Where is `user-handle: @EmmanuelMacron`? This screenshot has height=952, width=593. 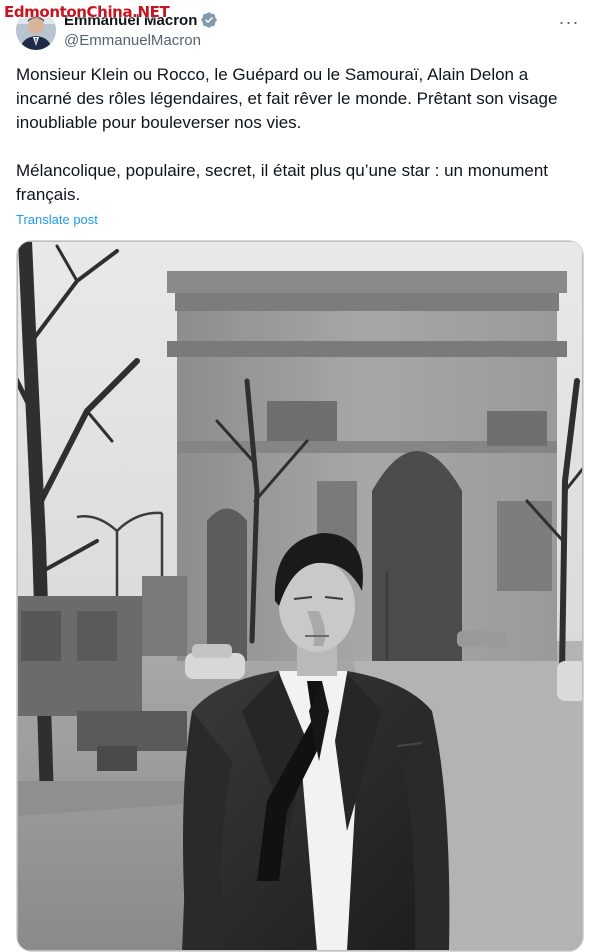 user-handle: @EmmanuelMacron is located at coordinates (132, 40).